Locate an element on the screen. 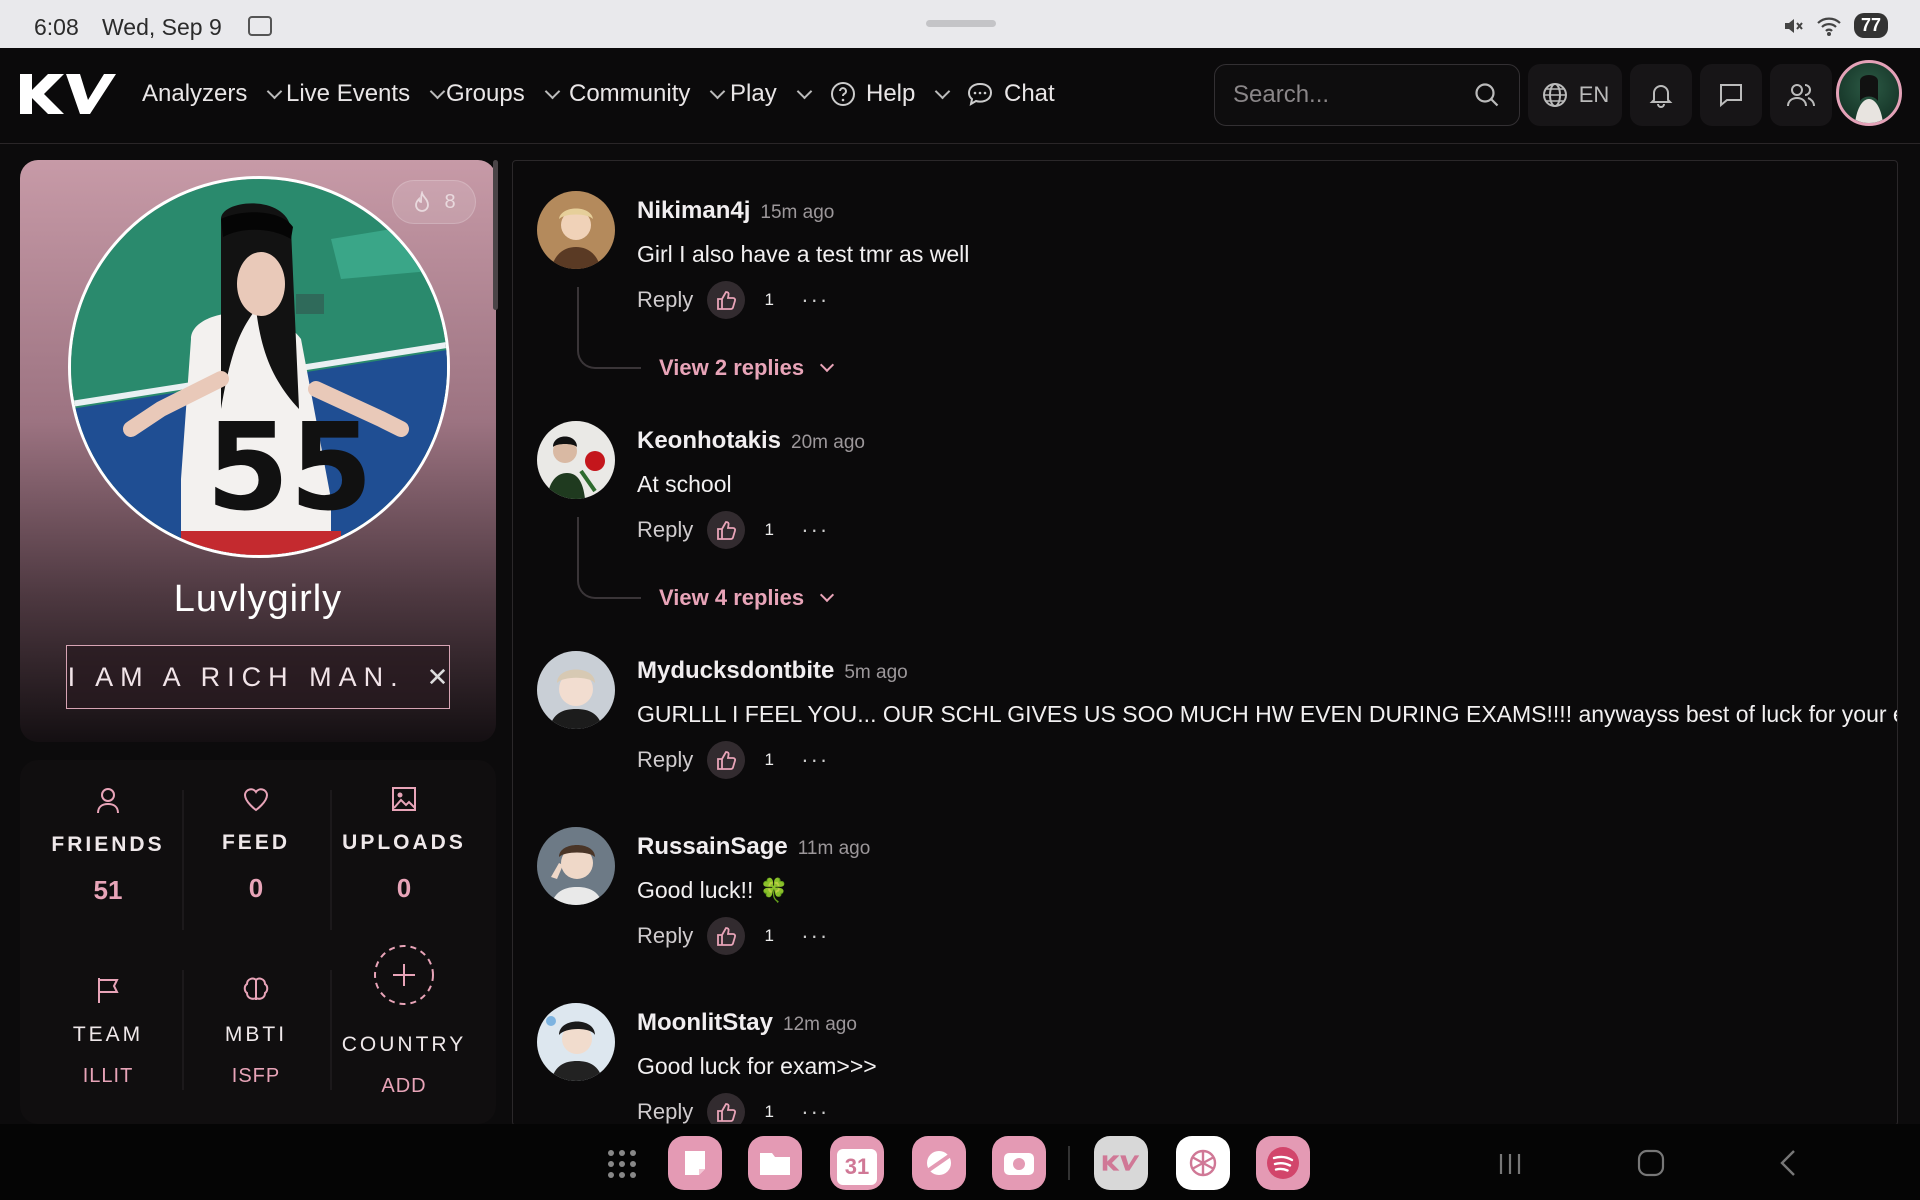 The width and height of the screenshot is (1920, 1200). friends-button is located at coordinates (1801, 95).